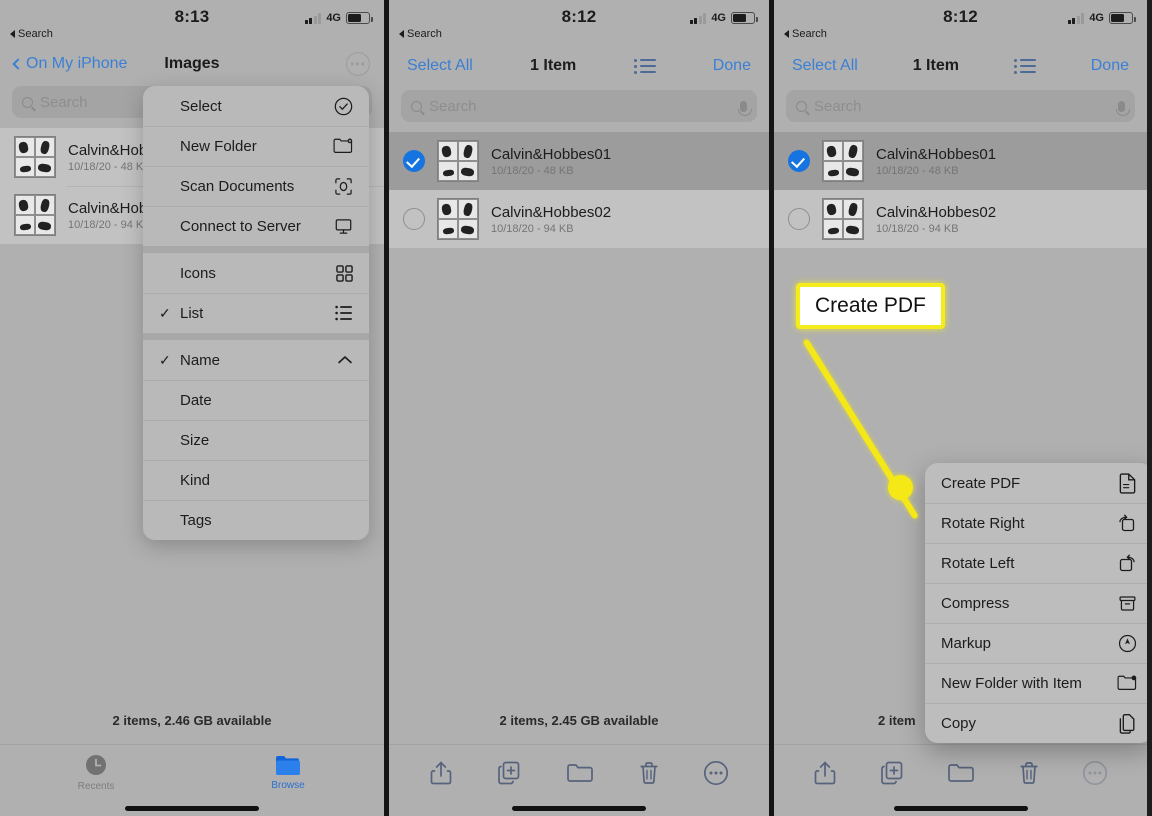 The height and width of the screenshot is (816, 1152). What do you see at coordinates (1126, 603) in the screenshot?
I see `archive-icon` at bounding box center [1126, 603].